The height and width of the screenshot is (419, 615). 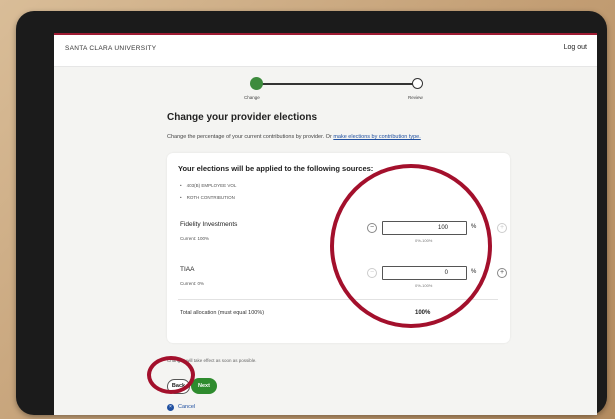 What do you see at coordinates (338, 299) in the screenshot?
I see `divider` at bounding box center [338, 299].